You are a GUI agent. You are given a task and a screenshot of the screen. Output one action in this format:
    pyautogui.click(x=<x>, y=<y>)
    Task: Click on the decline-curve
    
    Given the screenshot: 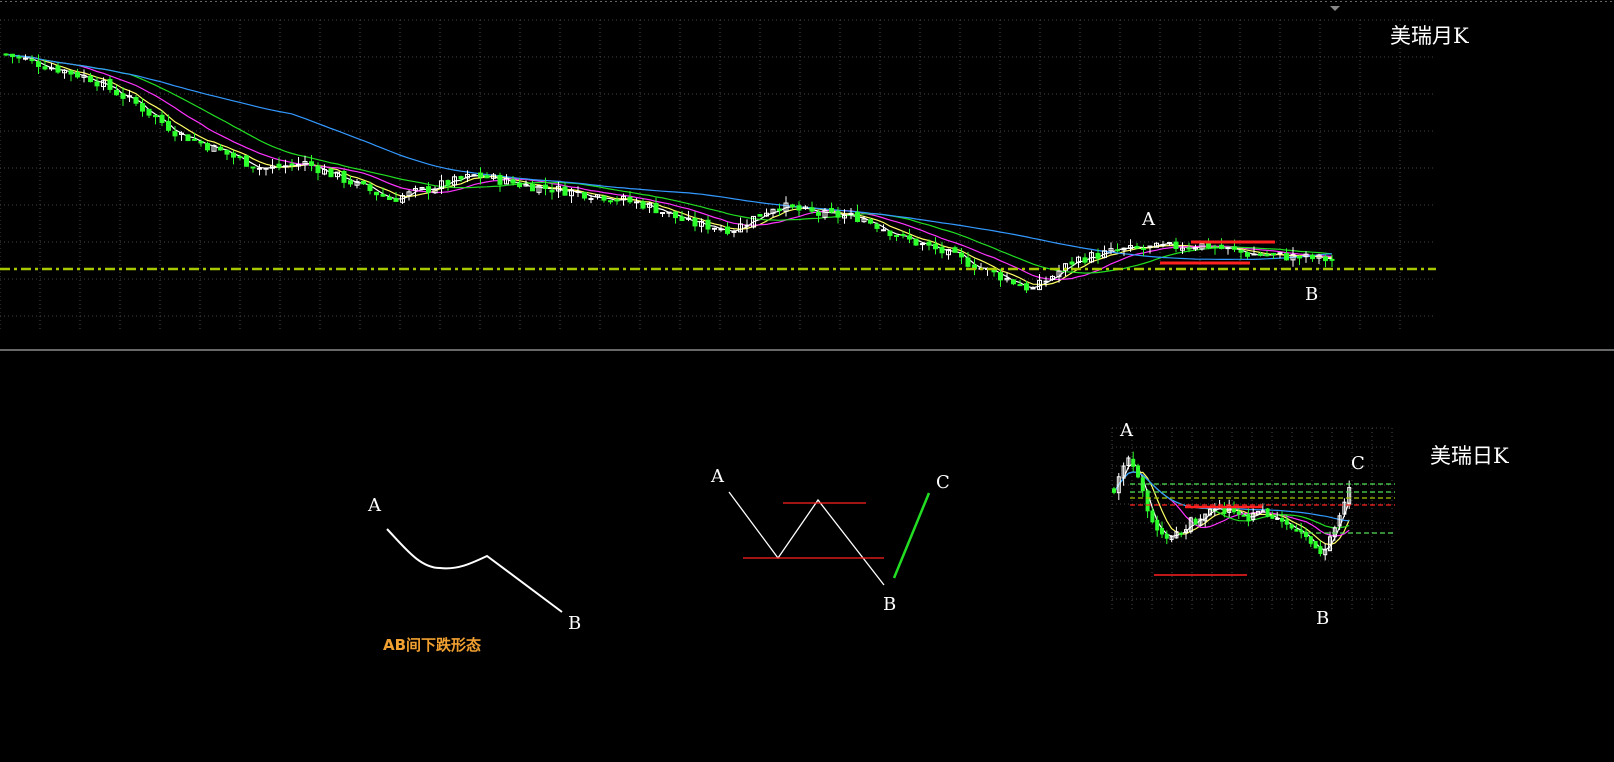 What is the action you would take?
    pyautogui.click(x=474, y=570)
    